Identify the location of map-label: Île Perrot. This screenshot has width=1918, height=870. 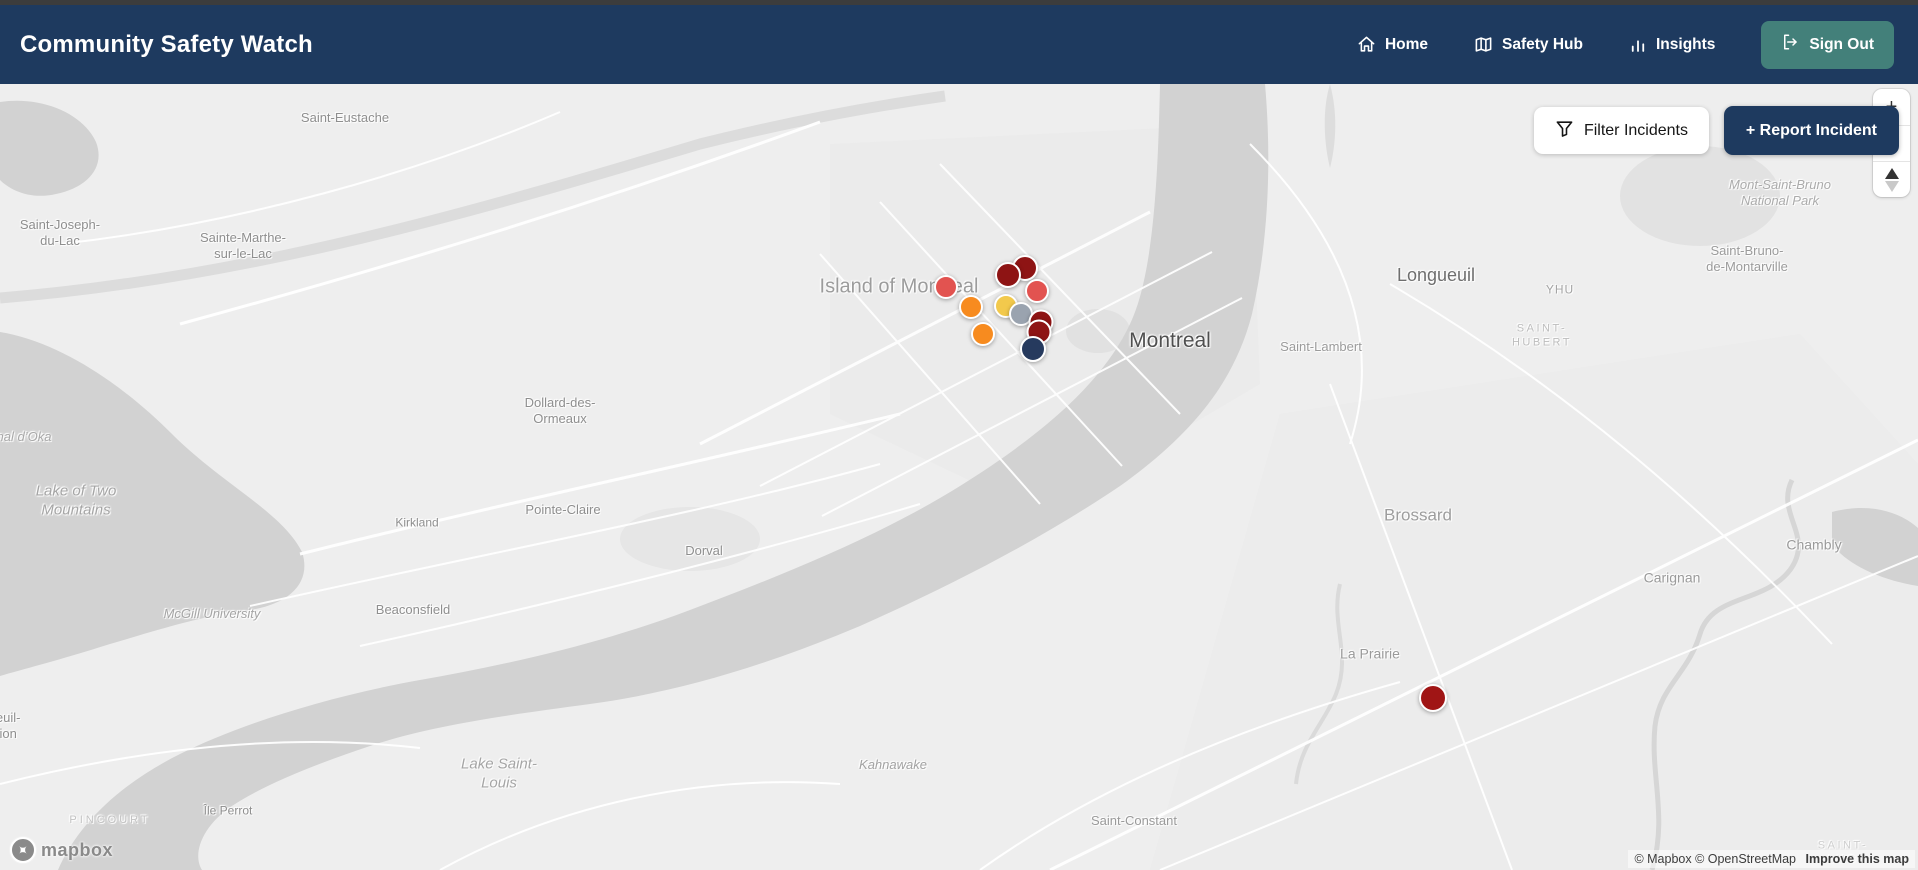
(228, 810).